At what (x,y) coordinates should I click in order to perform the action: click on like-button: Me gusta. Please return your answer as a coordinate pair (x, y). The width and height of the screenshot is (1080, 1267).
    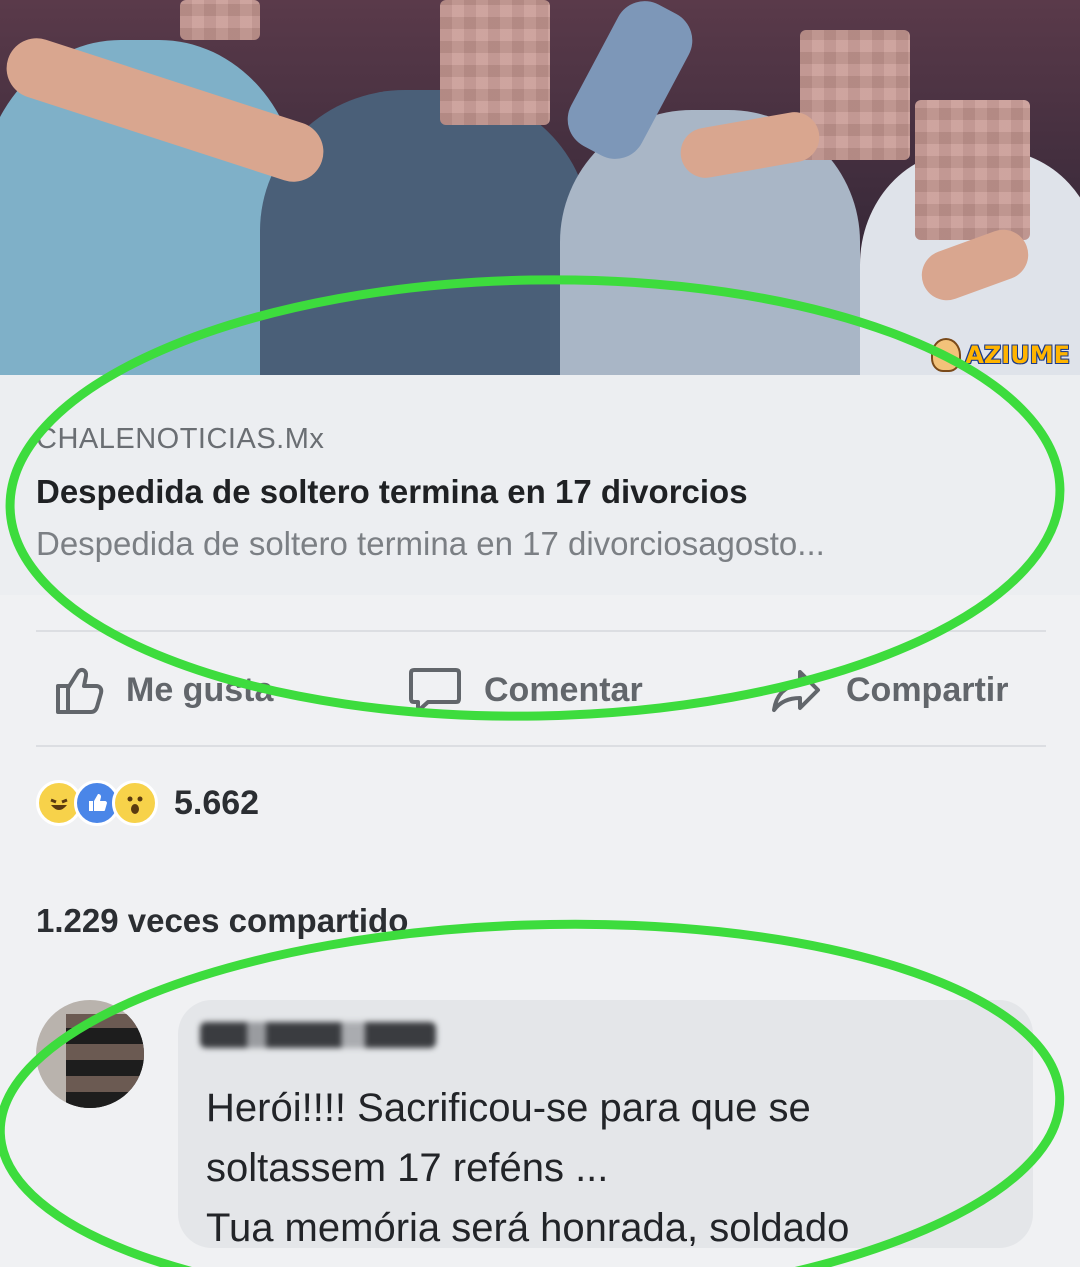
    Looking at the image, I should click on (162, 690).